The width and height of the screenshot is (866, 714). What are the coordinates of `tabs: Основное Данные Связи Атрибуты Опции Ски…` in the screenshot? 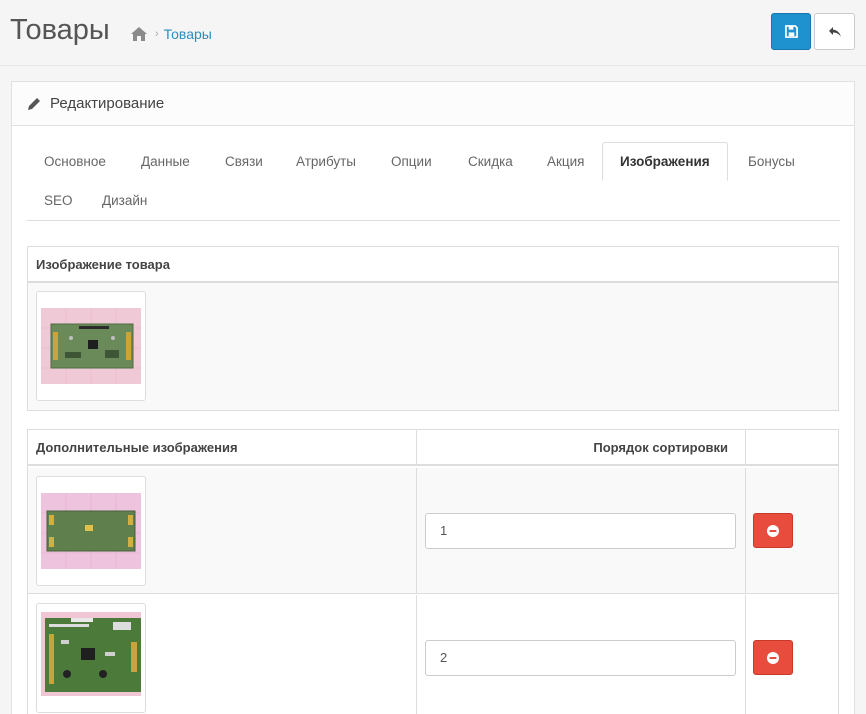 It's located at (433, 181).